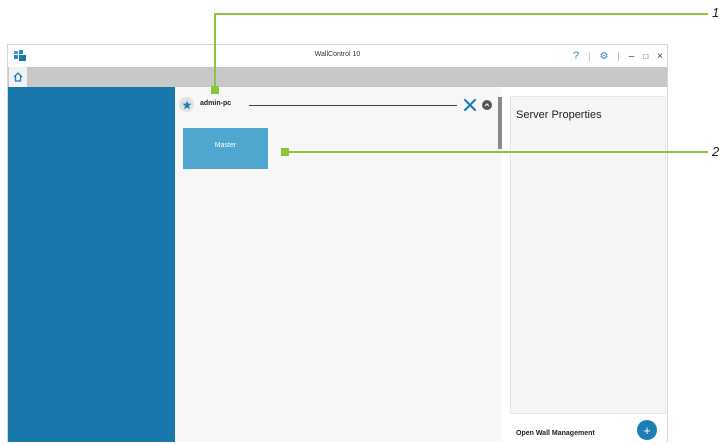  I want to click on home-icon, so click(18, 77).